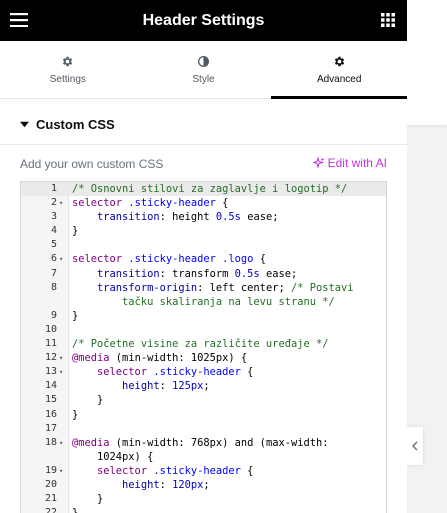  Describe the element at coordinates (203, 245) in the screenshot. I see `code-line: 5` at that location.